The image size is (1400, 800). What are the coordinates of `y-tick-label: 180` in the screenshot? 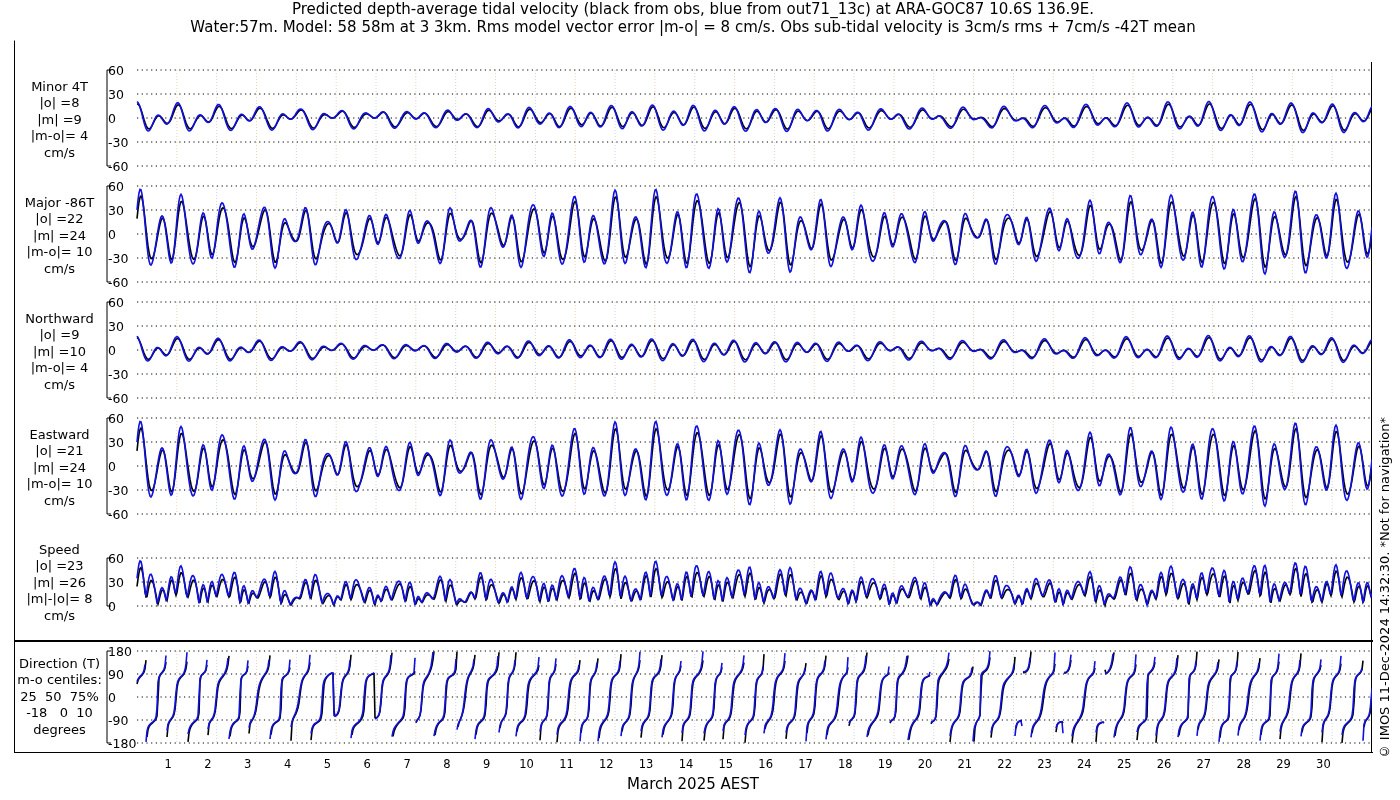 It's located at (120, 651).